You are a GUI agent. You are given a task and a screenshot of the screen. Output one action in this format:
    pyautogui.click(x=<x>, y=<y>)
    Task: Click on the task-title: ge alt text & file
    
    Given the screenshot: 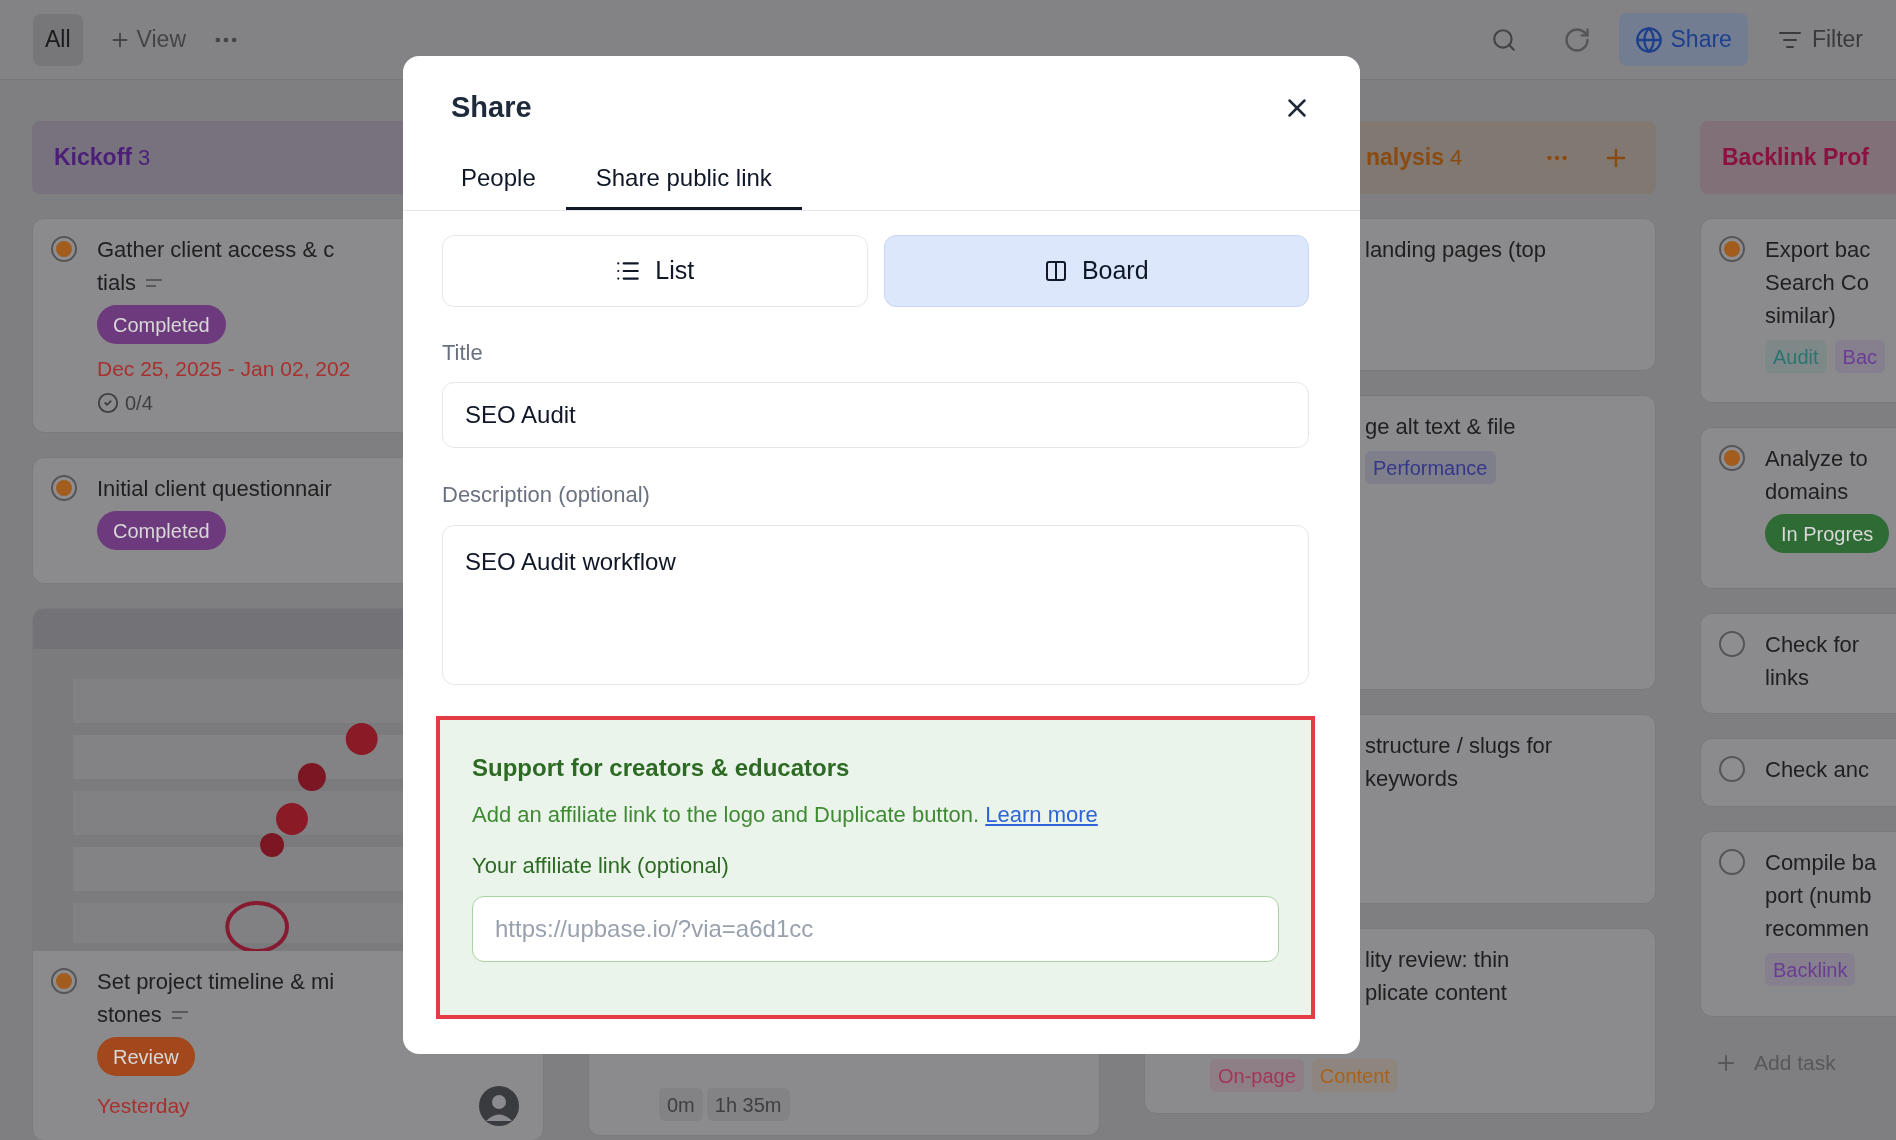 What is the action you would take?
    pyautogui.click(x=1440, y=427)
    